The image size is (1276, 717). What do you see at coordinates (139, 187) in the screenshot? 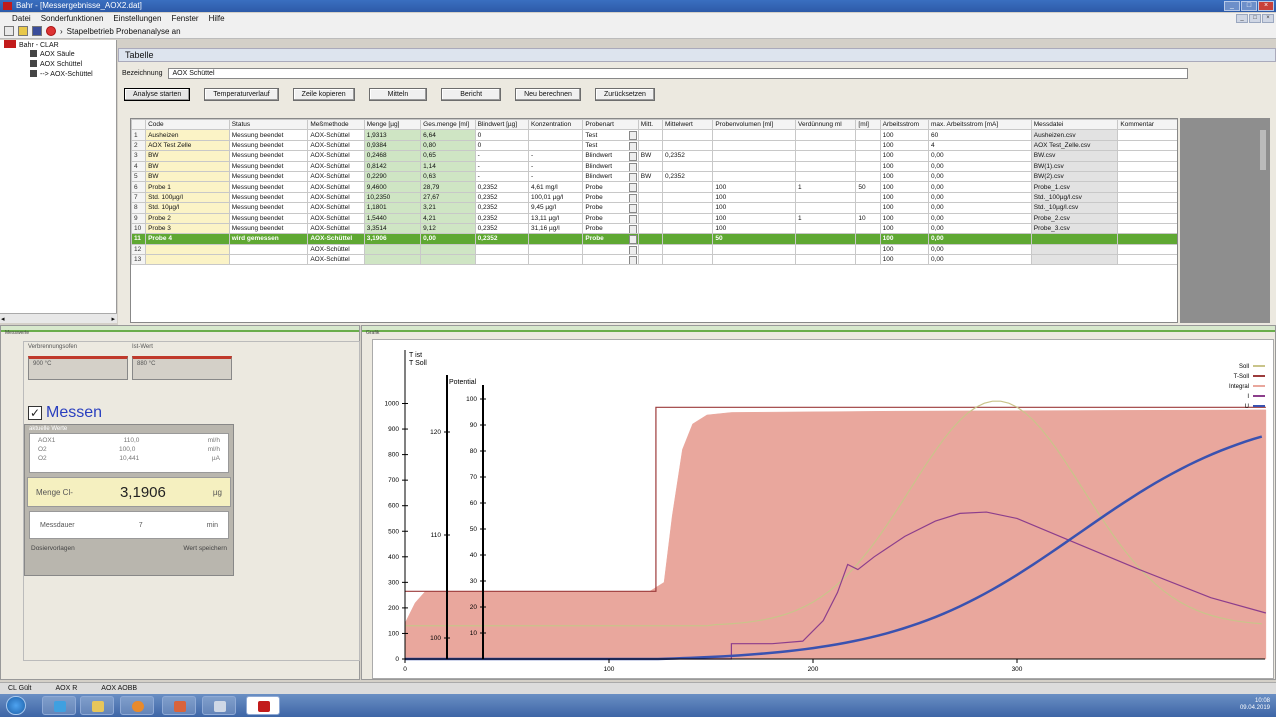
I see `table-cell: 6` at bounding box center [139, 187].